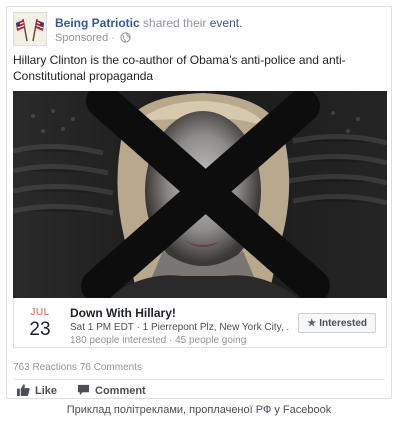  I want to click on interested-label: Interested, so click(343, 323).